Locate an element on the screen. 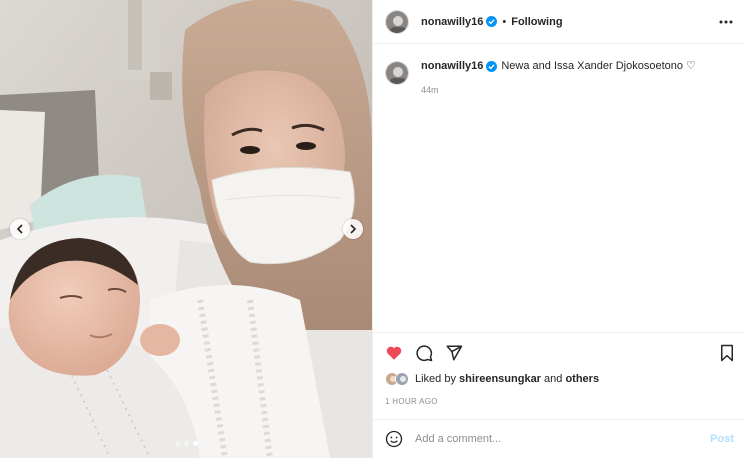 The width and height of the screenshot is (745, 458). carousel-indicator is located at coordinates (186, 443).